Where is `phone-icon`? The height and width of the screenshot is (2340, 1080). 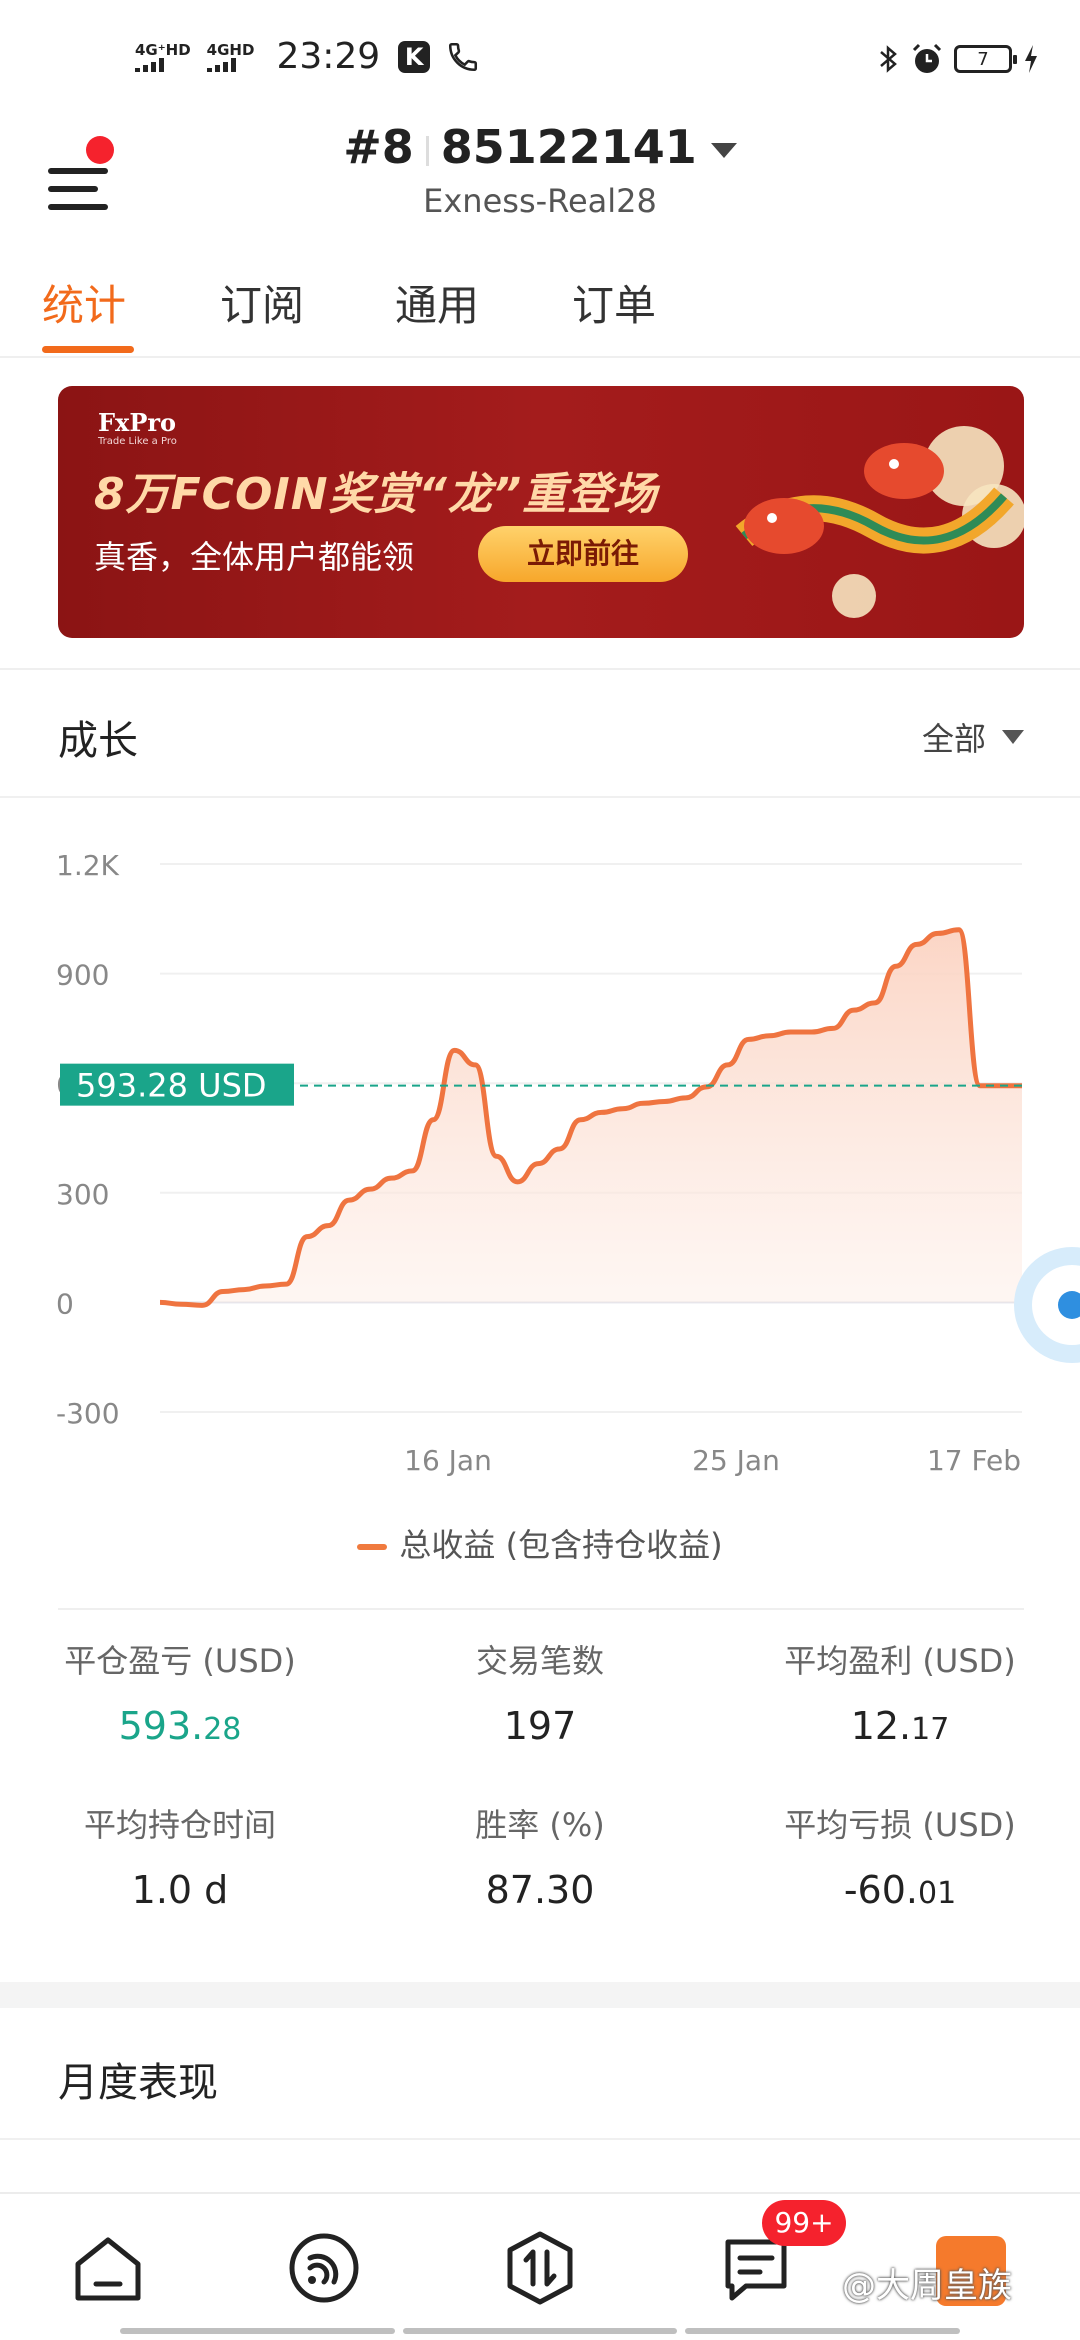
phone-icon is located at coordinates (463, 56).